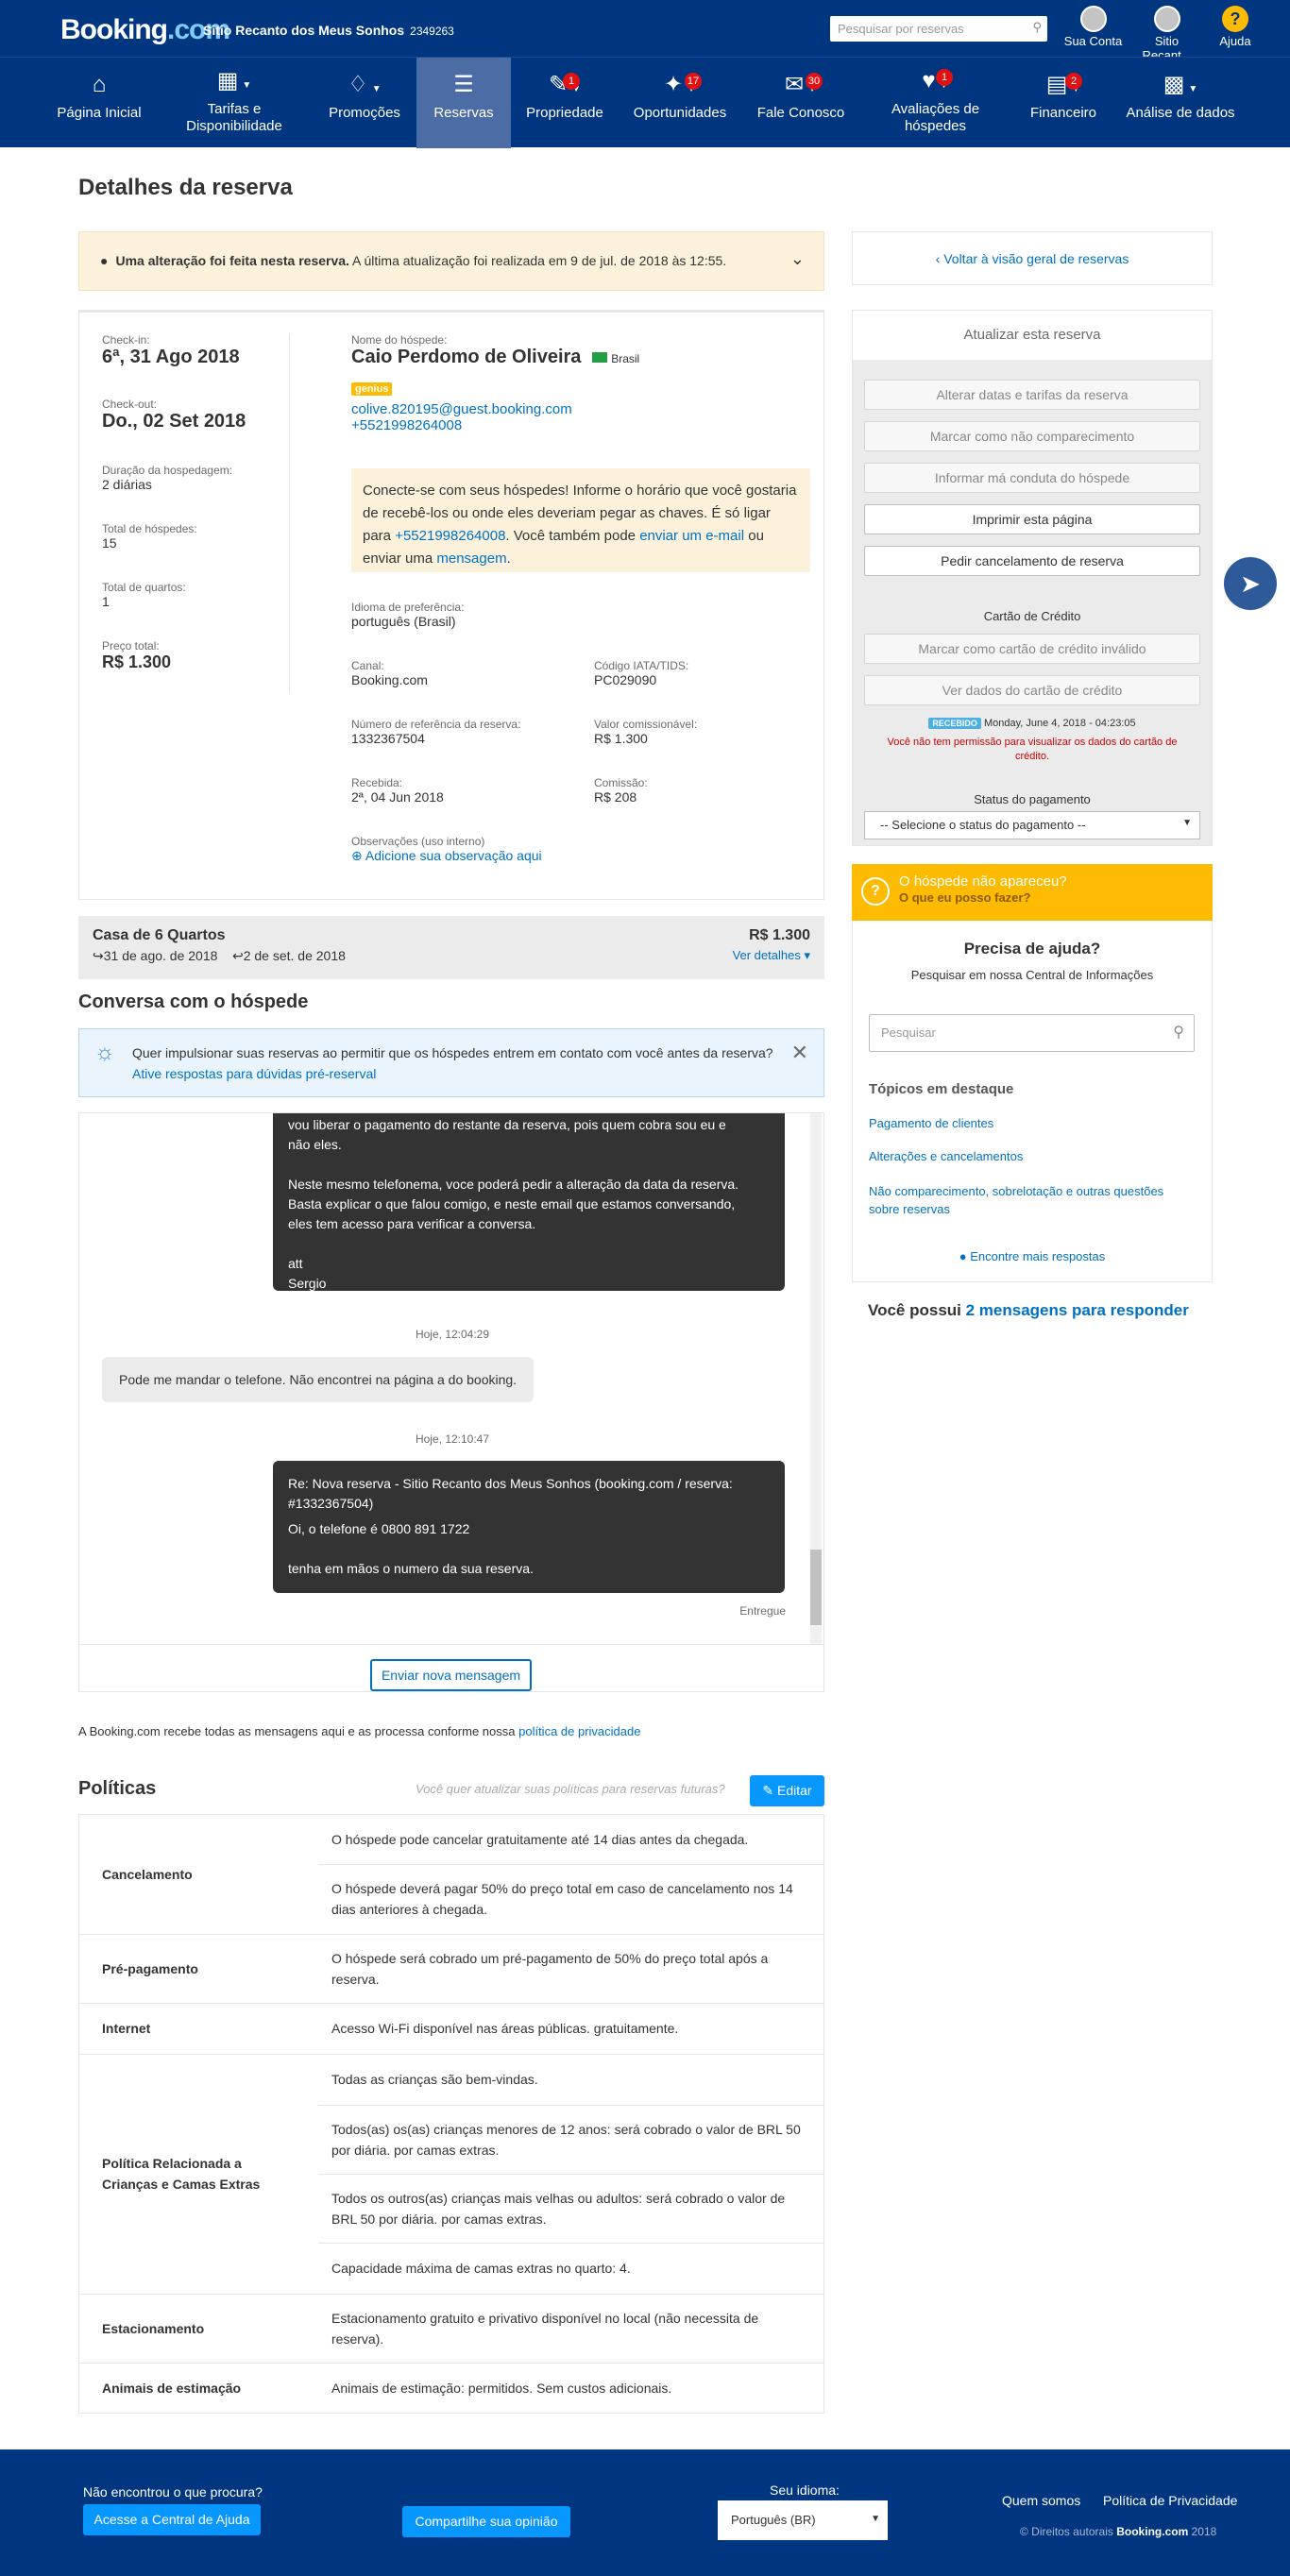 This screenshot has width=1290, height=2576. Describe the element at coordinates (1093, 27) in the screenshot. I see `account-menu: Sua Conta` at that location.